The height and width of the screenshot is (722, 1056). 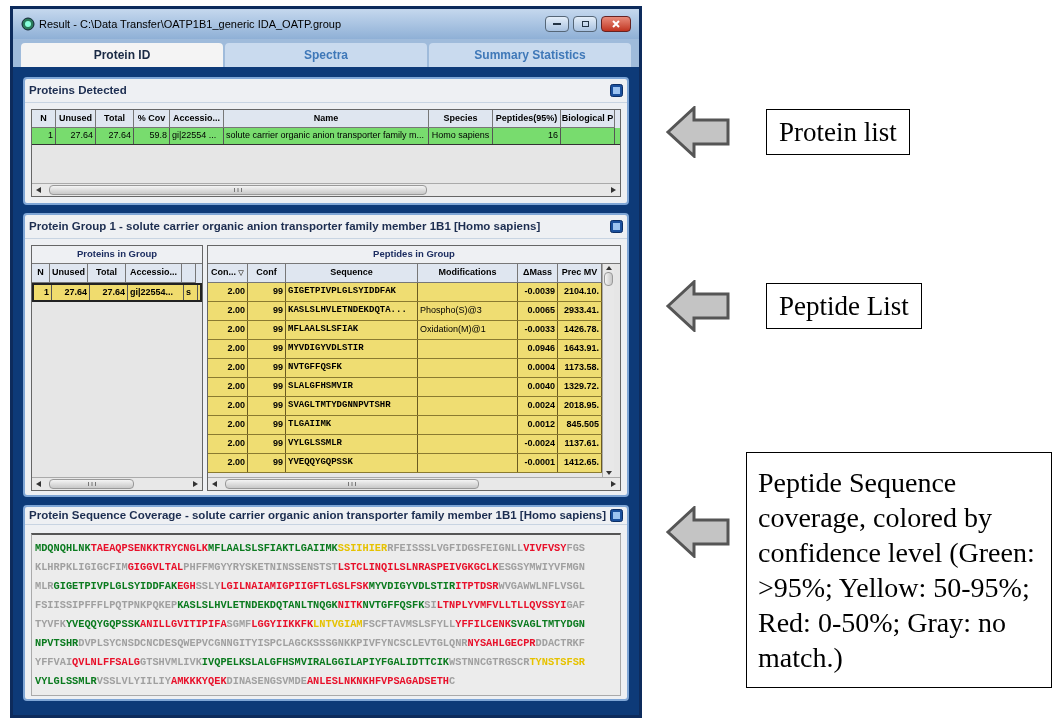 What do you see at coordinates (352, 406) in the screenshot?
I see `table-cell: SVAGLTMTYDGNNPVTSHR` at bounding box center [352, 406].